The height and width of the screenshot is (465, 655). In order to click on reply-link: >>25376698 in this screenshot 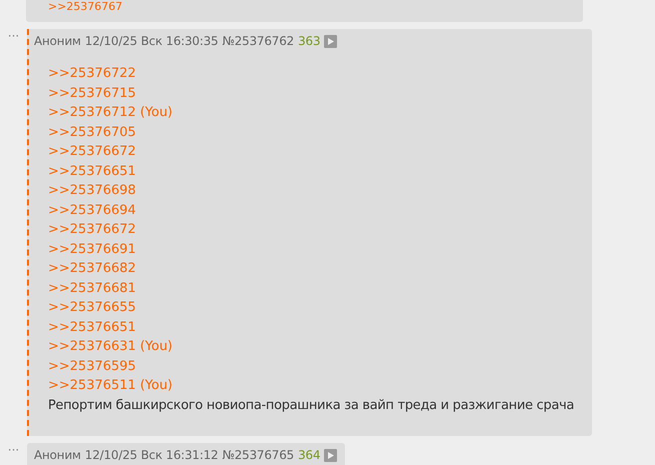, I will do `click(92, 190)`.